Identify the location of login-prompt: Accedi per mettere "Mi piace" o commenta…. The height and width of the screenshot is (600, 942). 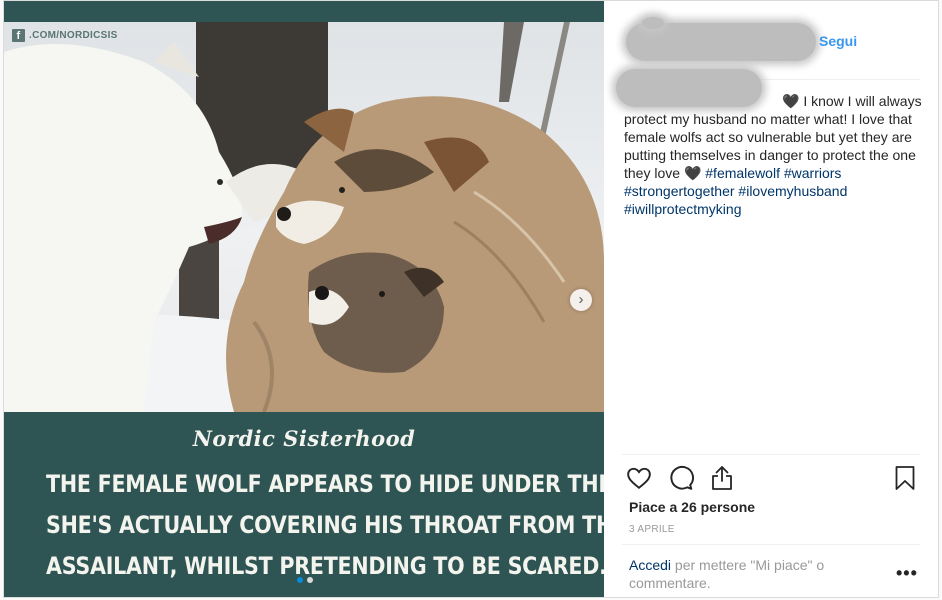
(749, 574).